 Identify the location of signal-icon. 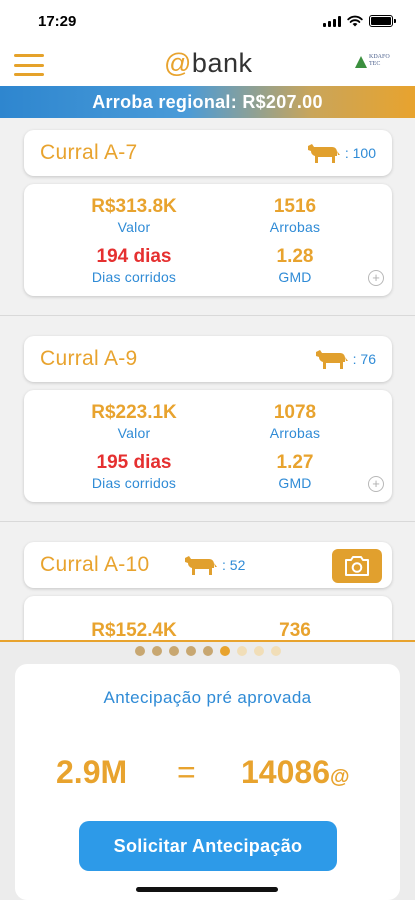
(332, 21).